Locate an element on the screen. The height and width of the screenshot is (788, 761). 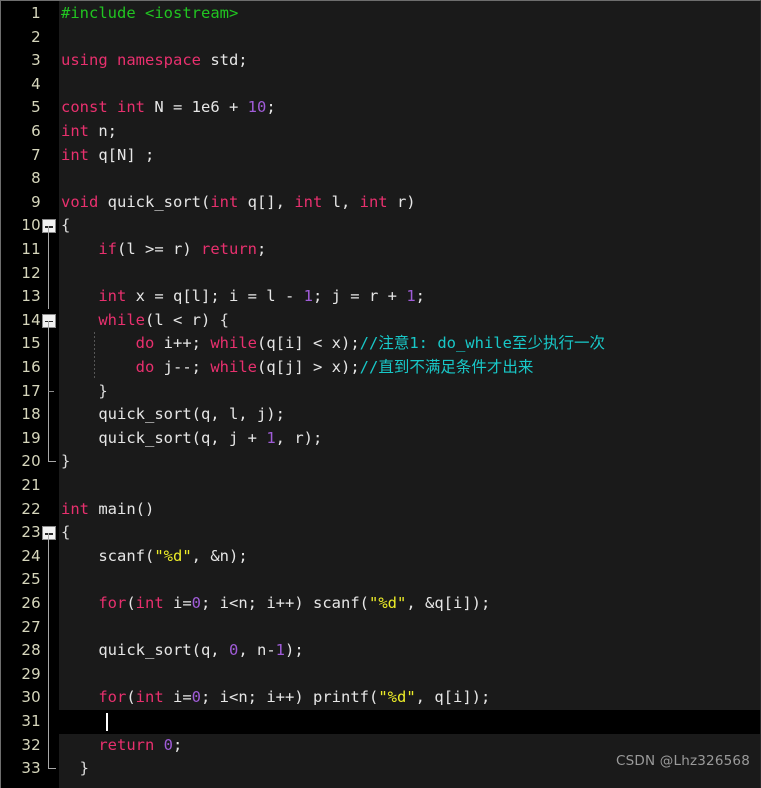
code-line: while(l < r) { is located at coordinates (409, 321).